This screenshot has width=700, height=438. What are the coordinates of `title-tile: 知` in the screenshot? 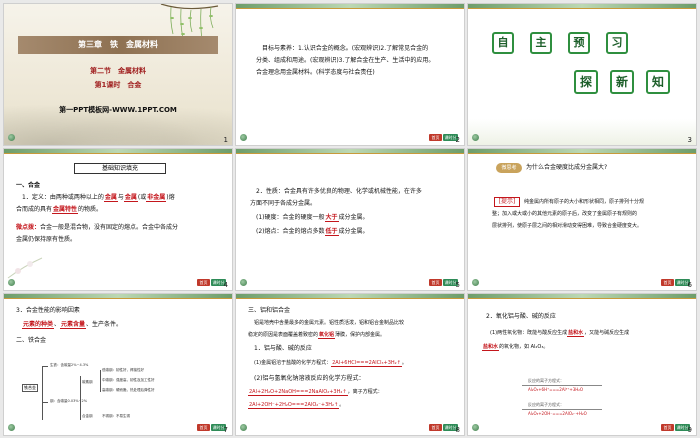 It's located at (658, 82).